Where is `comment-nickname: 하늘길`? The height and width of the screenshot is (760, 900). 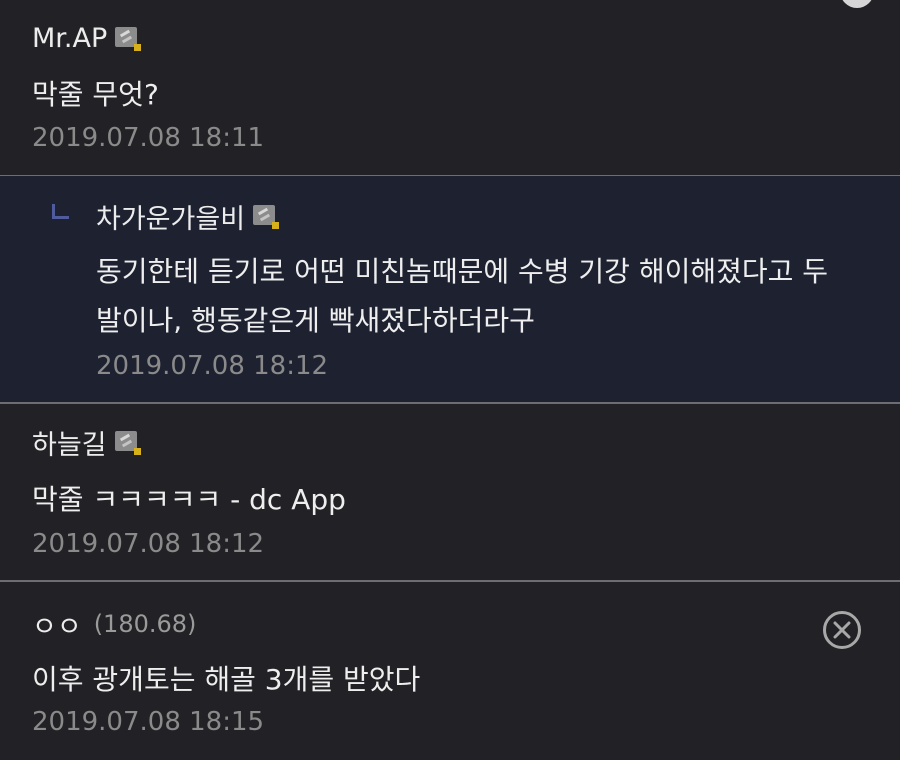 comment-nickname: 하늘길 is located at coordinates (69, 442).